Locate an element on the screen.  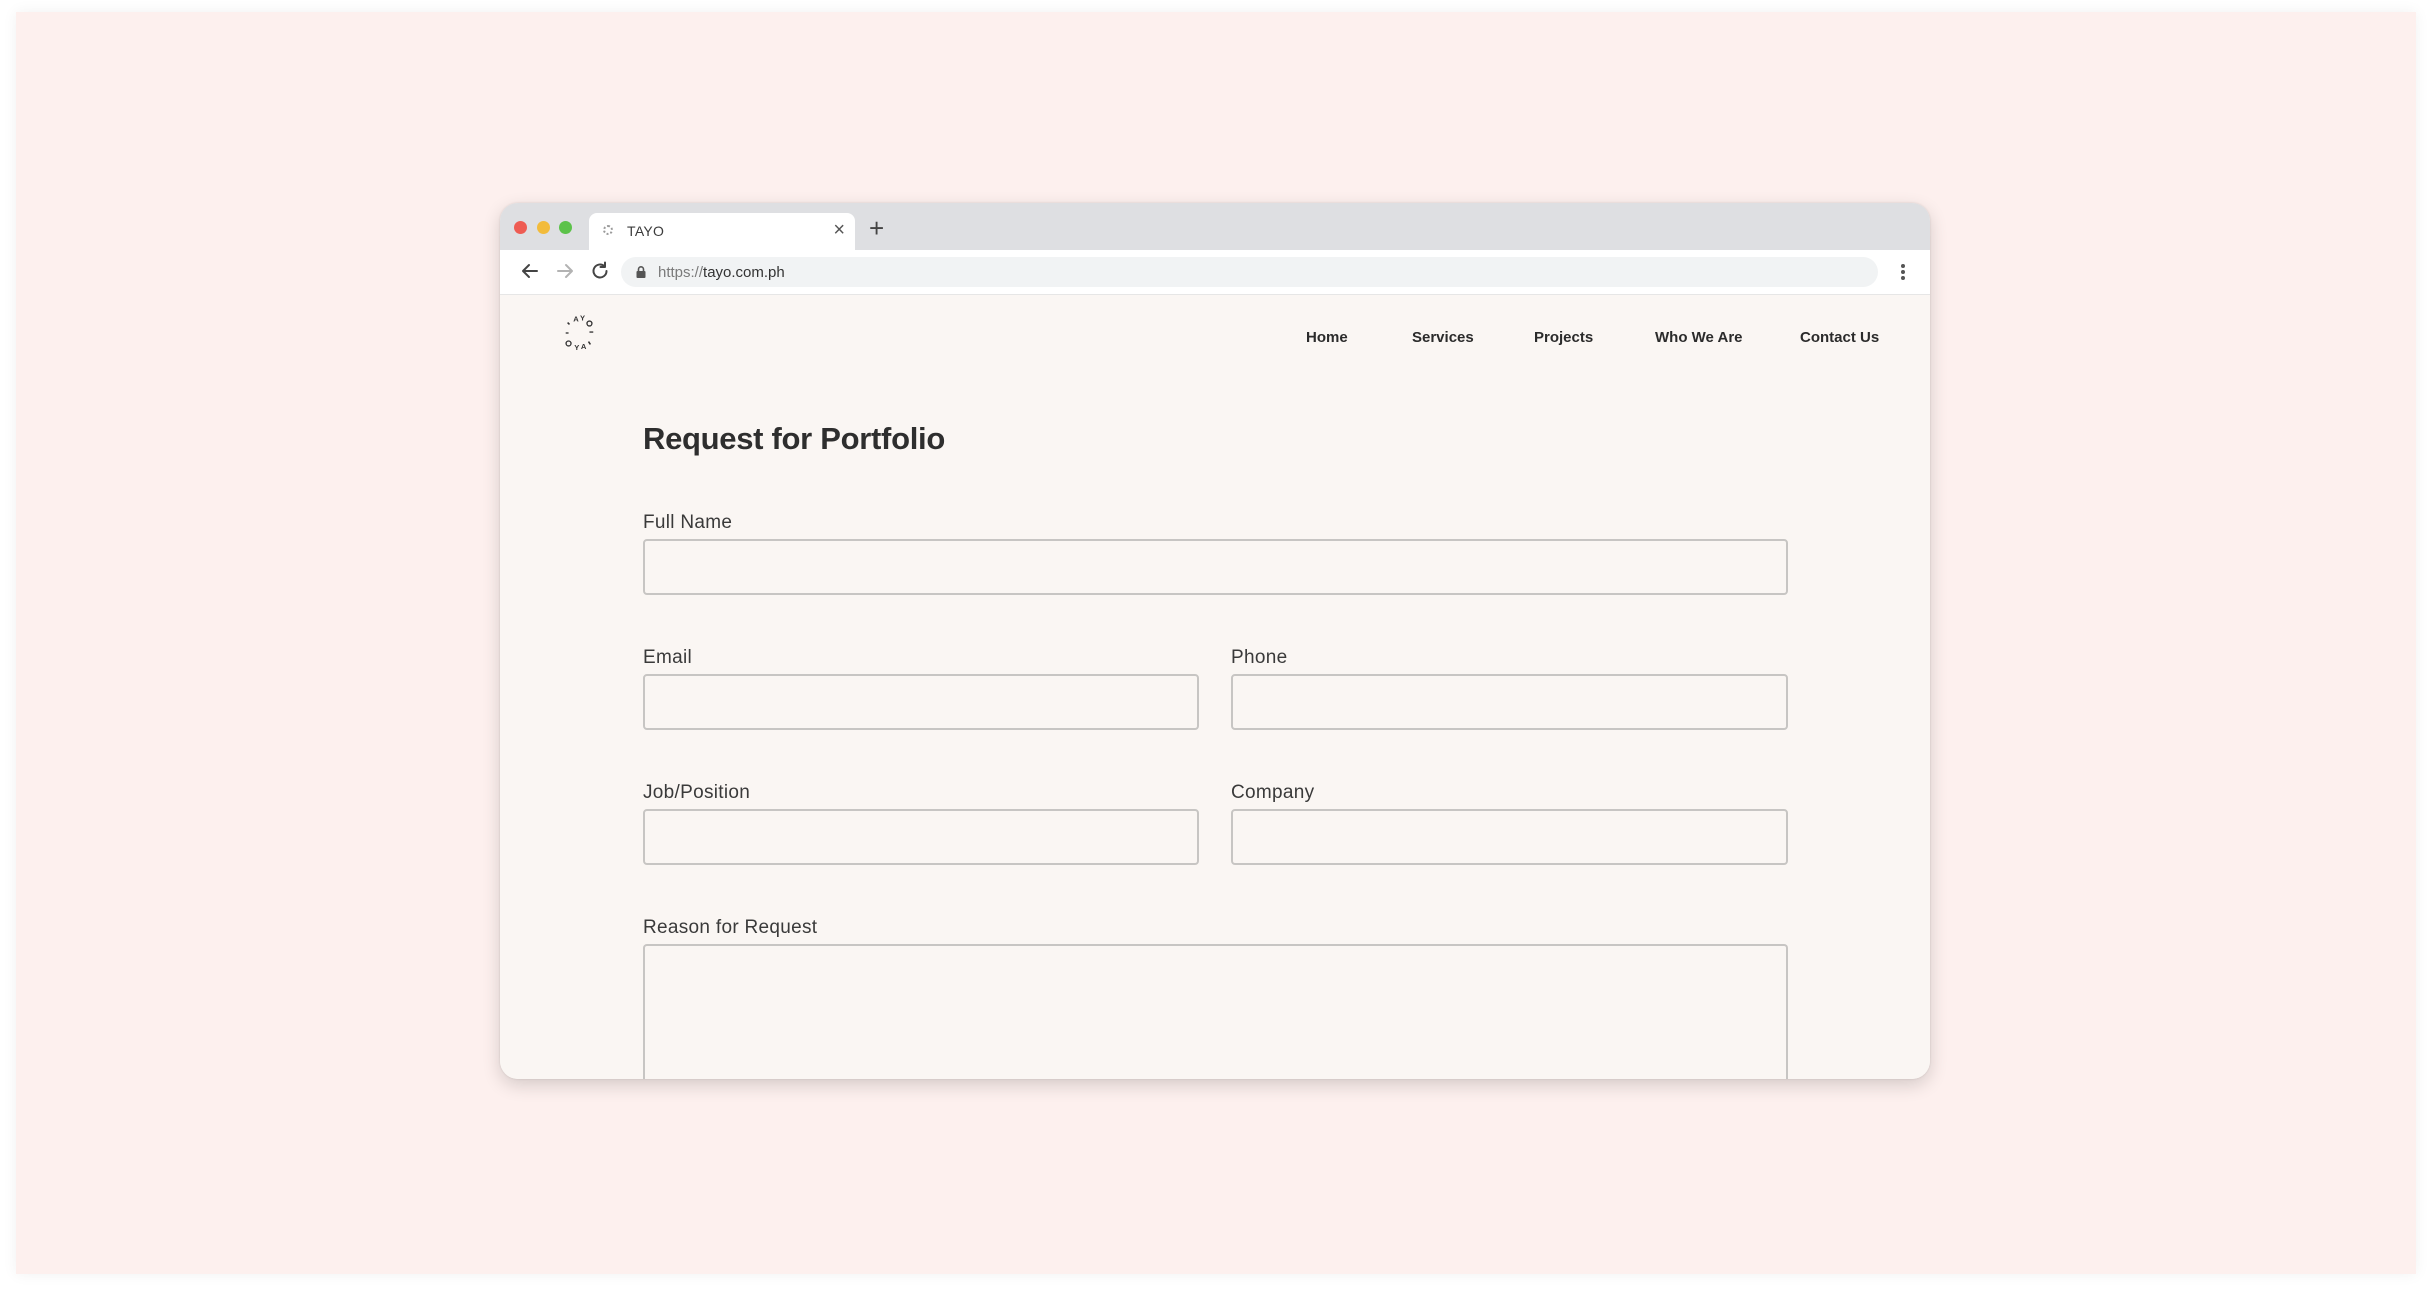
full-name-field is located at coordinates (1215, 567).